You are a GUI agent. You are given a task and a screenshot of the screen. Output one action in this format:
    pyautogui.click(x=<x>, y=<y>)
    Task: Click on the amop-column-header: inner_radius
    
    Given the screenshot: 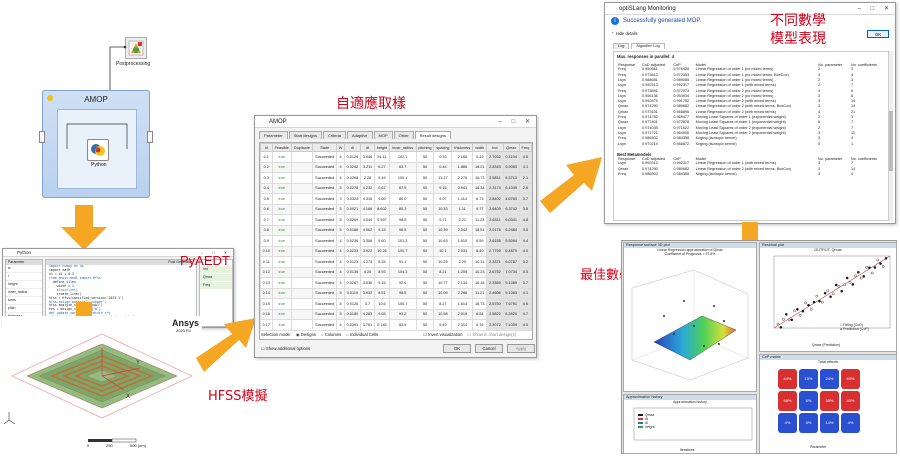 What is the action you would take?
    pyautogui.click(x=402, y=147)
    